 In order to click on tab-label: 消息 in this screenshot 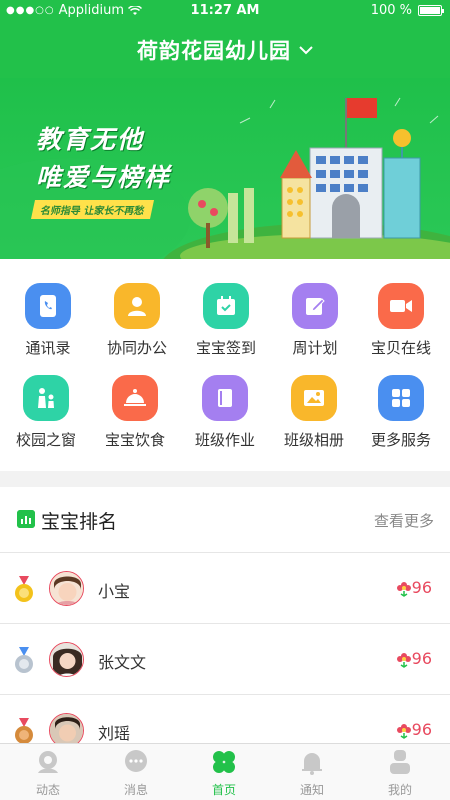, I will do `click(135, 790)`.